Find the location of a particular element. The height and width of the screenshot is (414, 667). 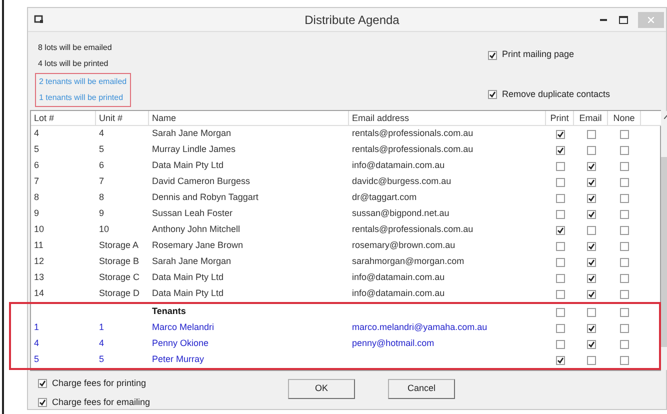

summary-text: 4 lots will be printed is located at coordinates (74, 64).